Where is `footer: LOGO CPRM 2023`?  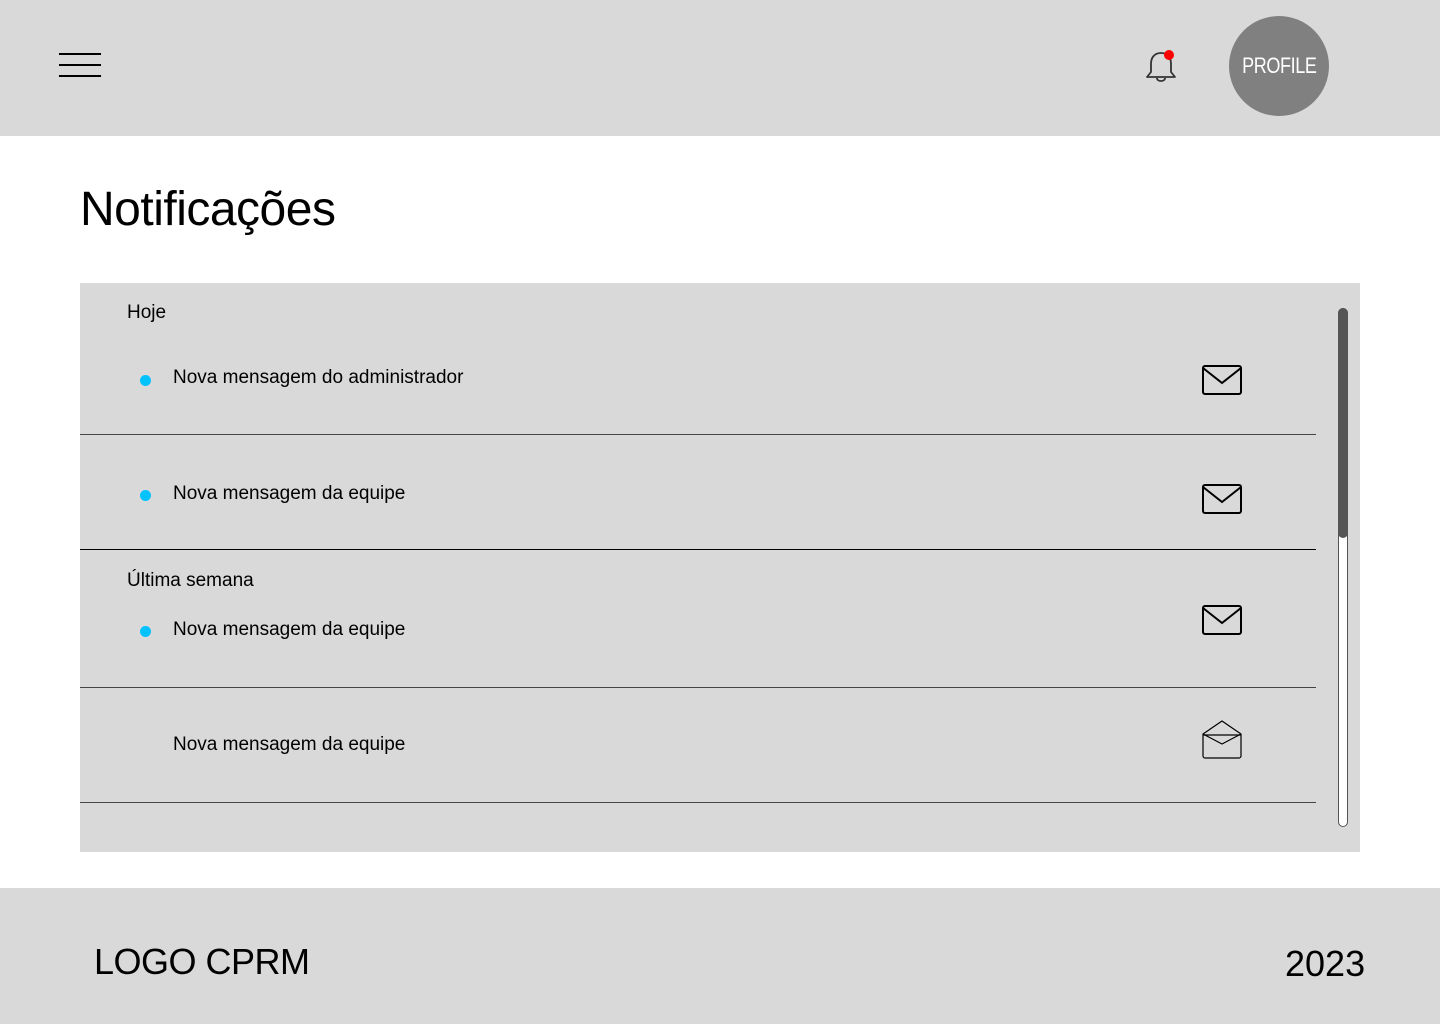 footer: LOGO CPRM 2023 is located at coordinates (720, 956).